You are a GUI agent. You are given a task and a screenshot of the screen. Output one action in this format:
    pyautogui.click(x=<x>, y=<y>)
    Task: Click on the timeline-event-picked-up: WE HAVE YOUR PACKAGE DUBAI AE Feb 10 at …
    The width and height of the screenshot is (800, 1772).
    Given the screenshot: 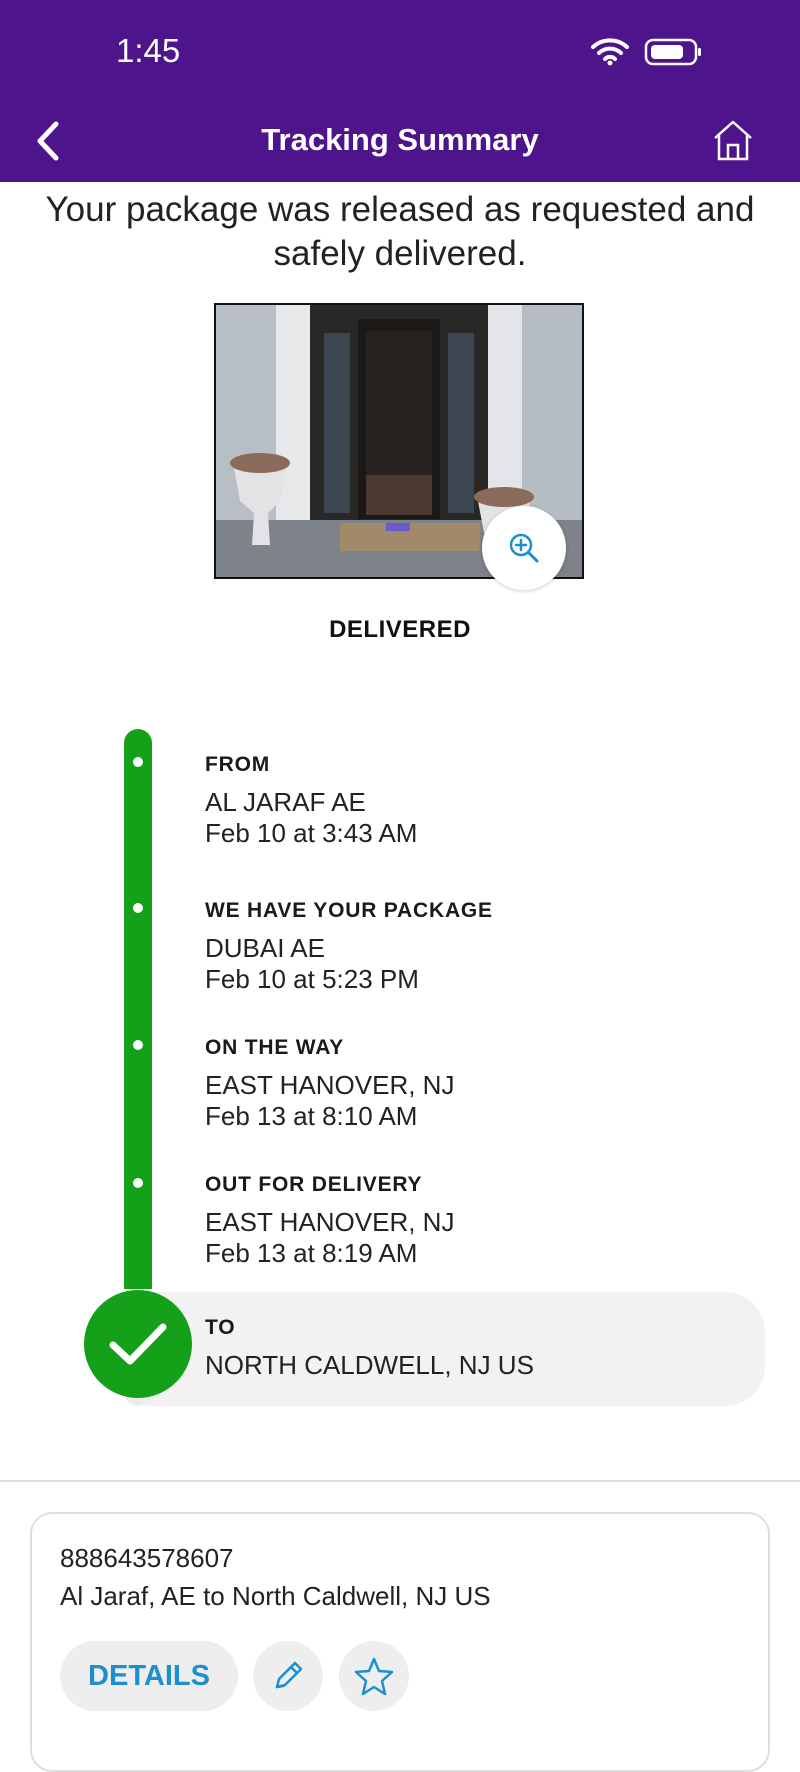 What is the action you would take?
    pyautogui.click(x=349, y=947)
    